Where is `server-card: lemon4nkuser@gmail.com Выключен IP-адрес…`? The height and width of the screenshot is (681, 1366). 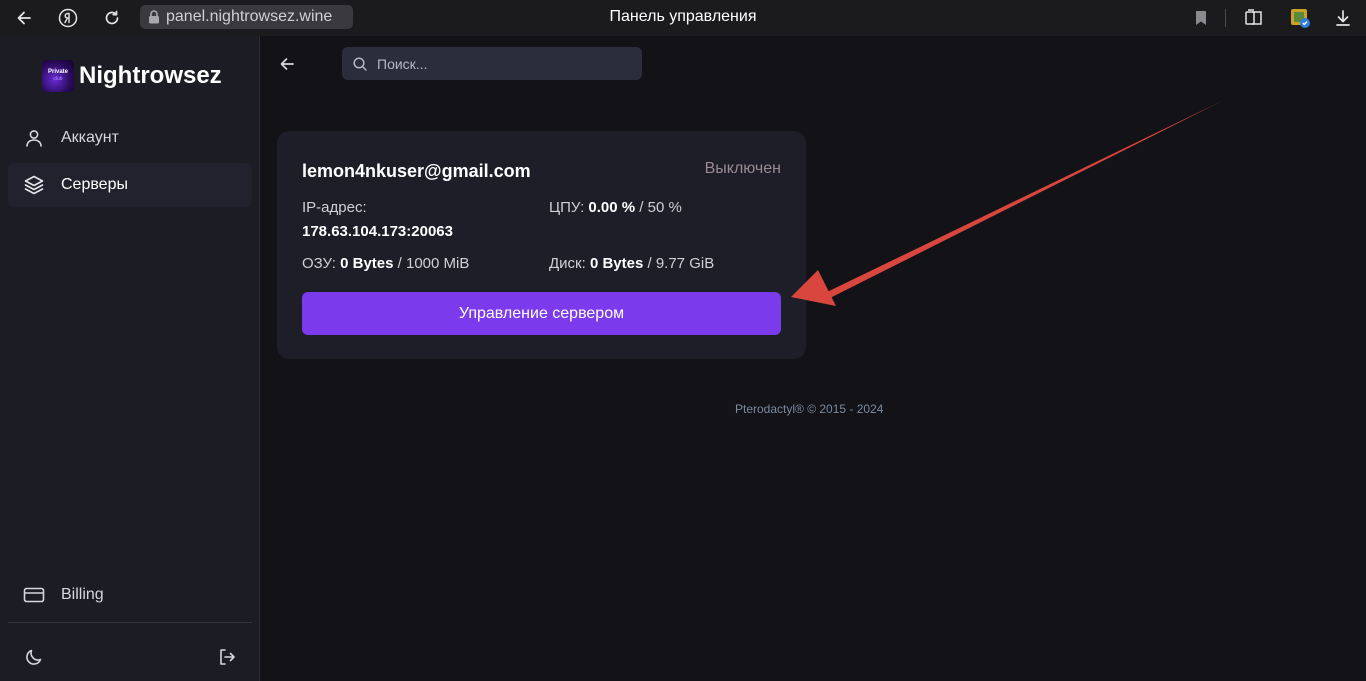
server-card: lemon4nkuser@gmail.com Выключен IP-адрес… is located at coordinates (541, 245).